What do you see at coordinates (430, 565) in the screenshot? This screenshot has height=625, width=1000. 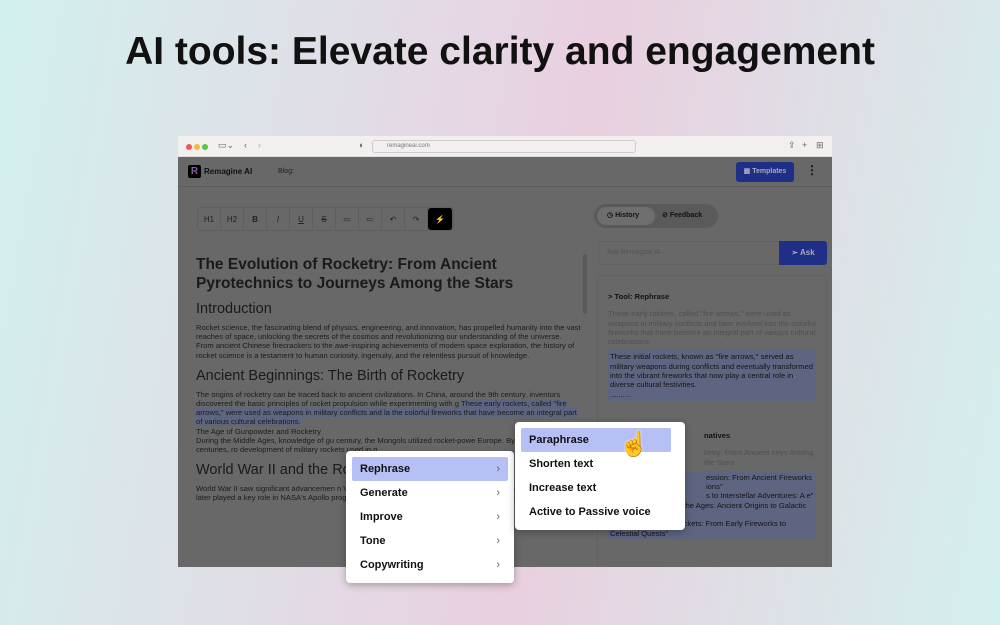 I see `menu-item-copywriting: Copywriting ›` at bounding box center [430, 565].